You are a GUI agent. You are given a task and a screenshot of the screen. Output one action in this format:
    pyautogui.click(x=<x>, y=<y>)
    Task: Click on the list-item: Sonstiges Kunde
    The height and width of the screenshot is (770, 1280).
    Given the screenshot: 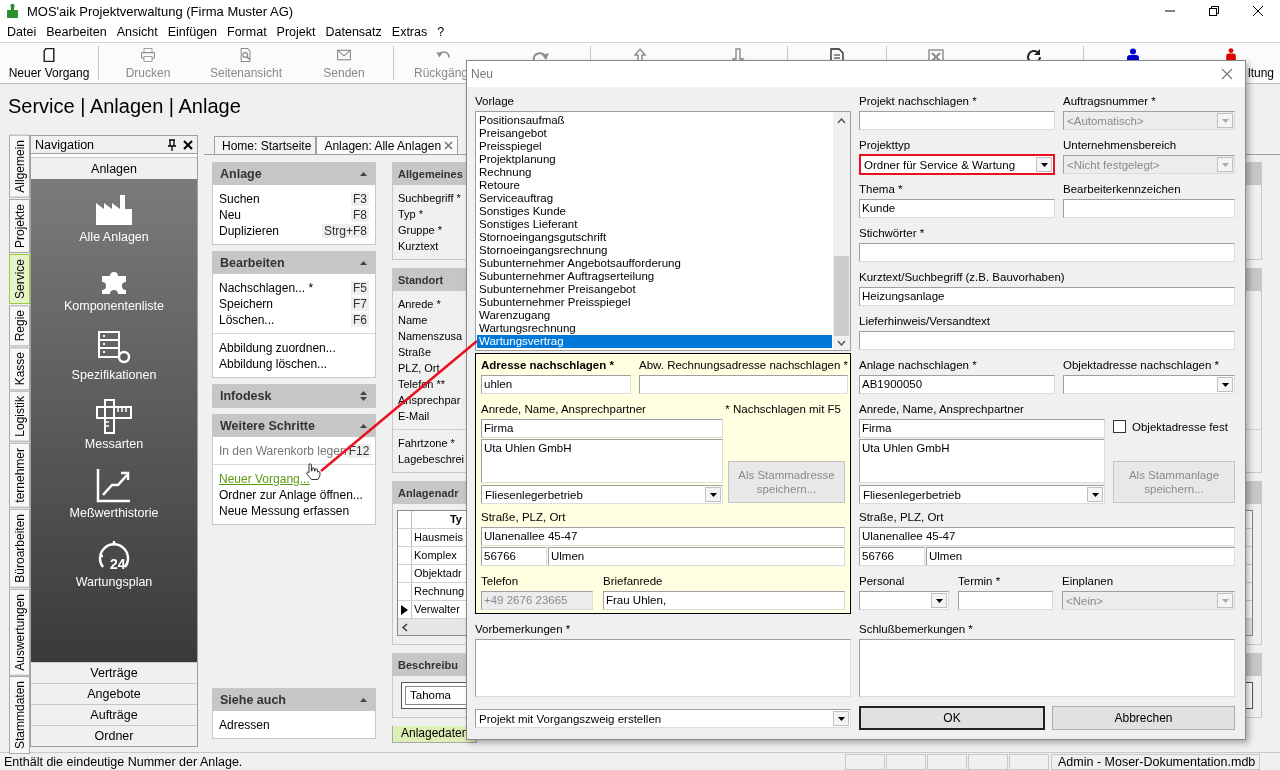 What is the action you would take?
    pyautogui.click(x=654, y=211)
    